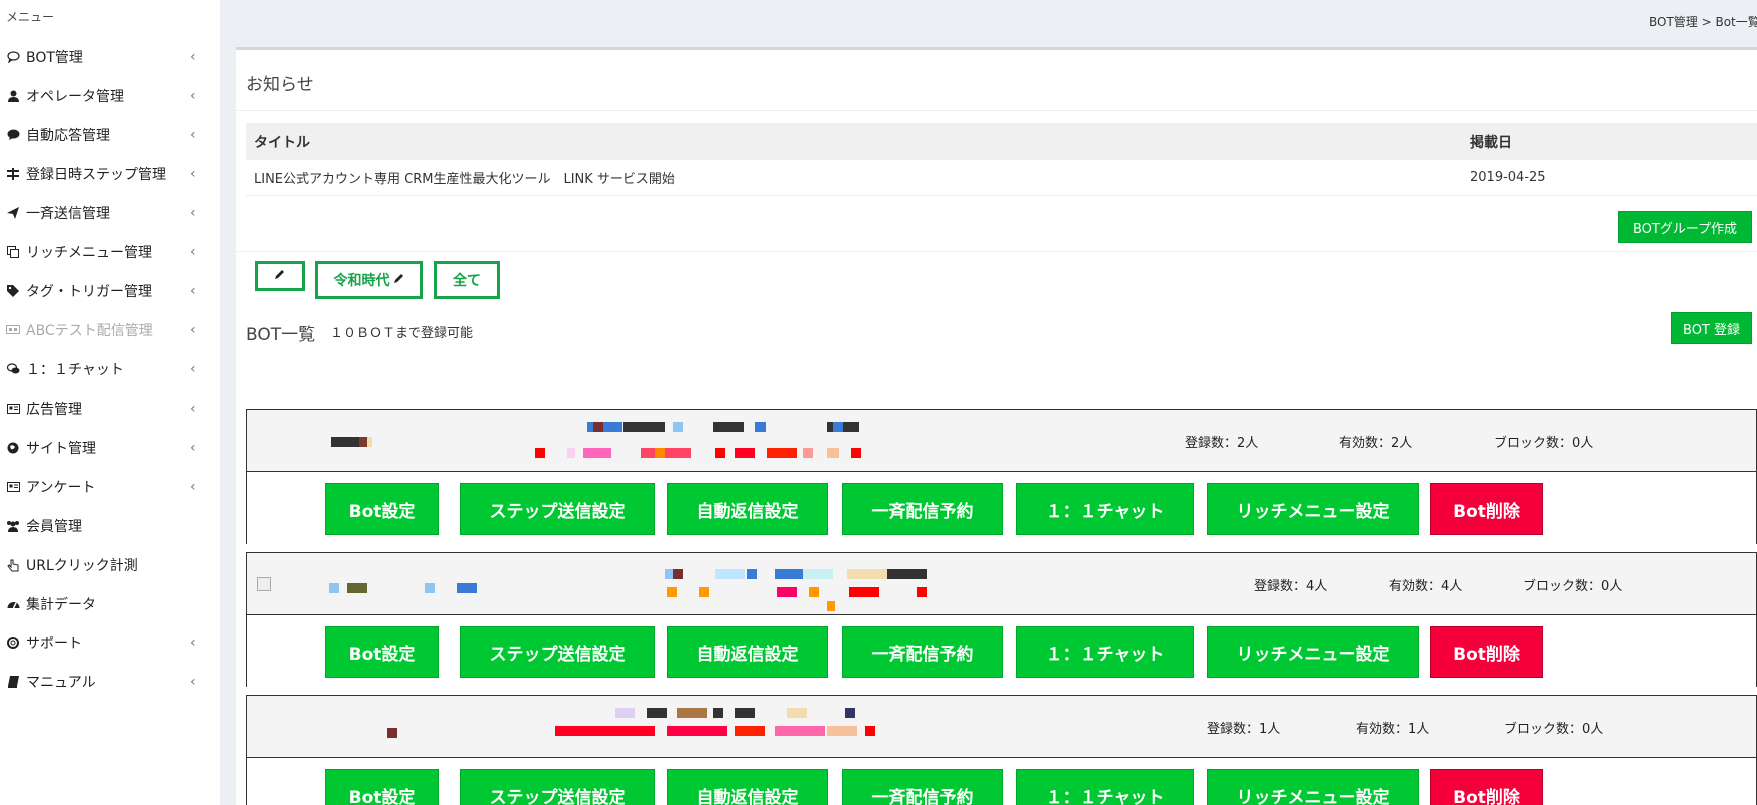 This screenshot has width=1757, height=805. Describe the element at coordinates (110, 213) in the screenshot. I see `sidebar-item-4: 一斉送信管理 ‹` at that location.